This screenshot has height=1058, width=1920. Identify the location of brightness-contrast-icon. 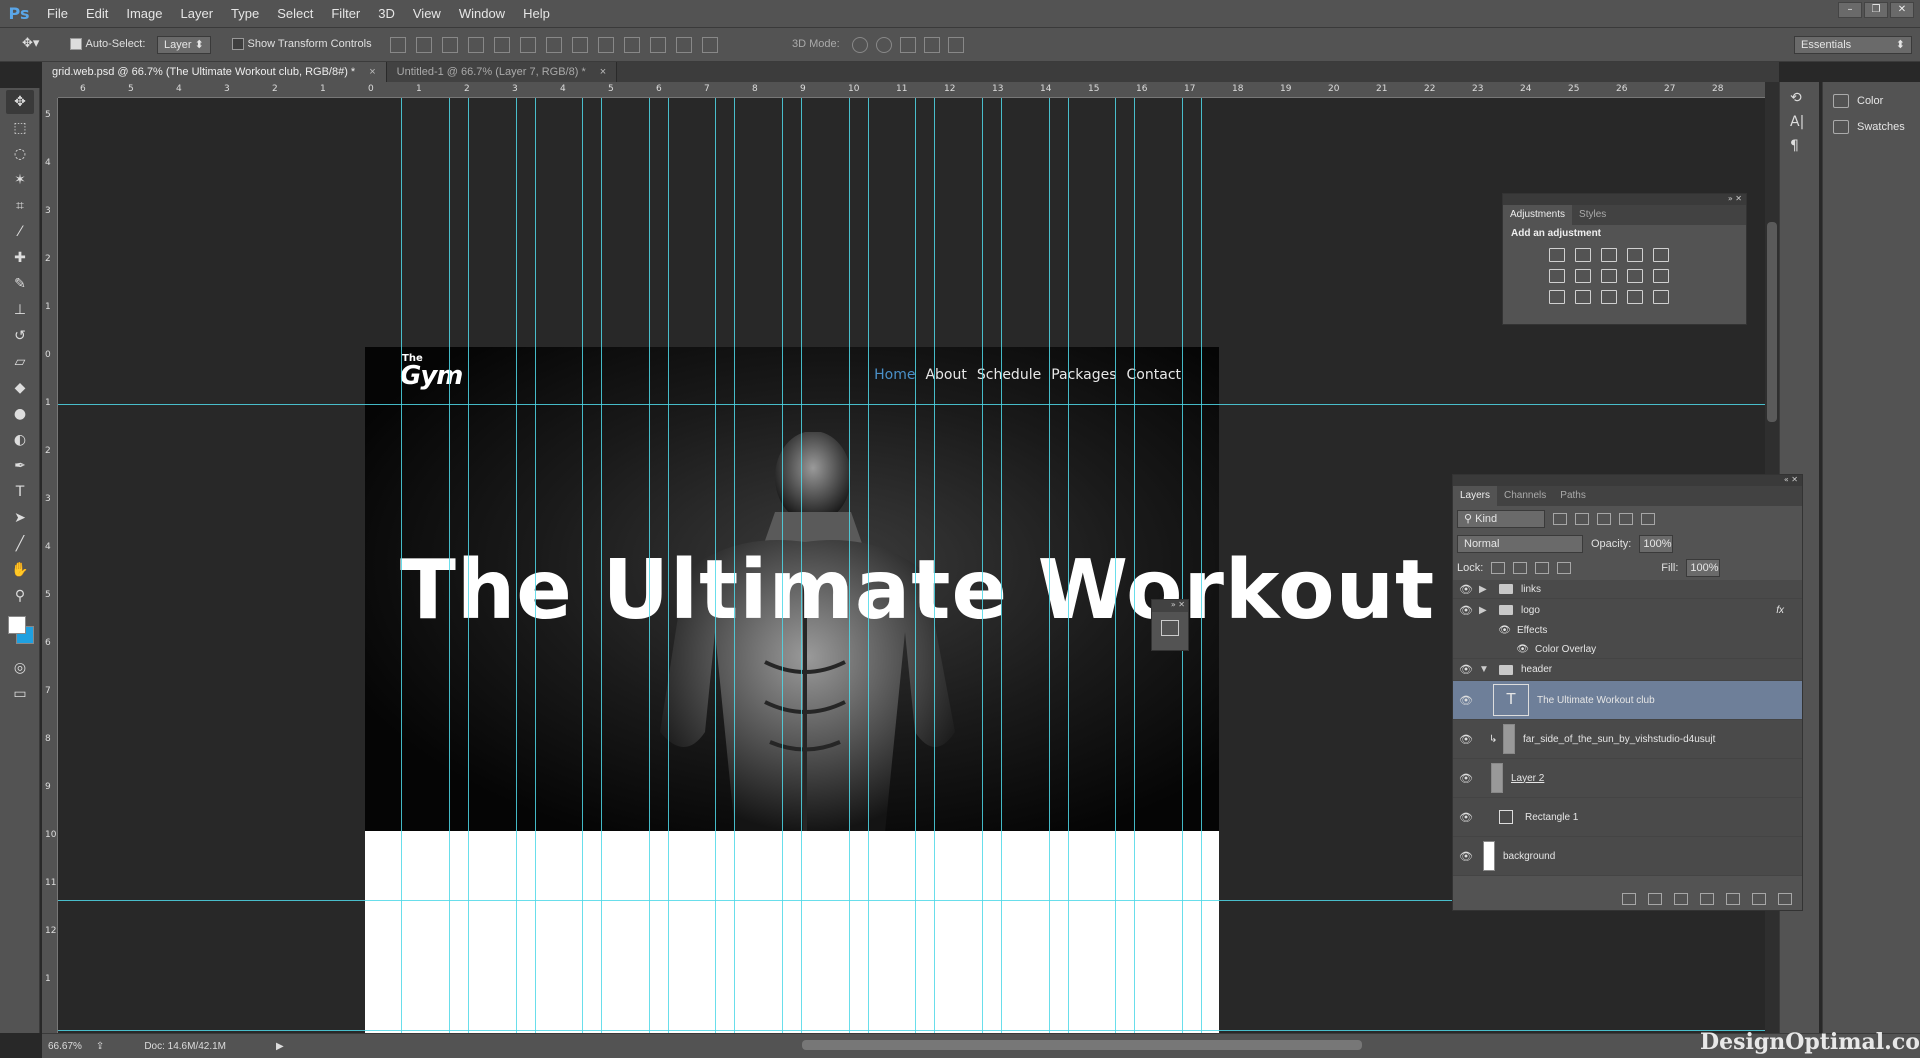
(1557, 255).